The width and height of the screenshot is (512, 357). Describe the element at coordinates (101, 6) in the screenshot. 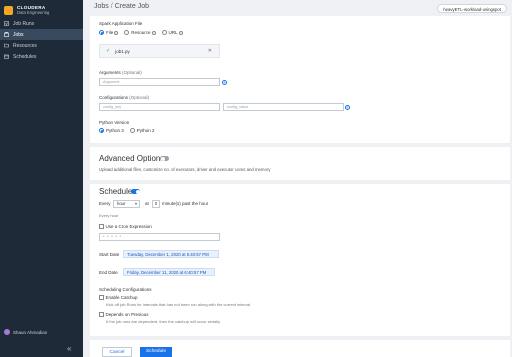

I see `breadcrumb-jobs: Jobs` at that location.